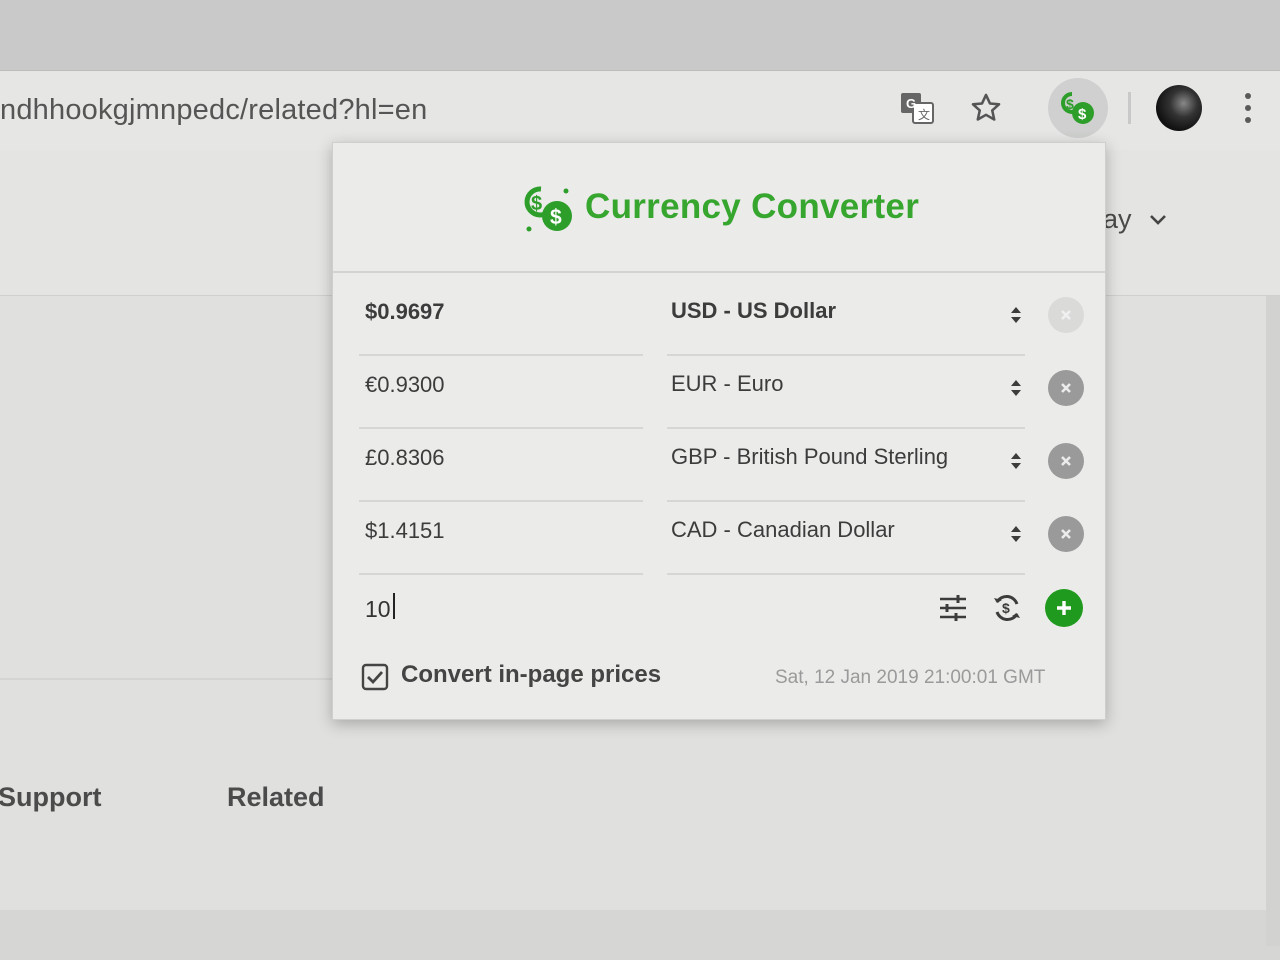  Describe the element at coordinates (847, 318) in the screenshot. I see `currency-select-usd: USD - US Dollar` at that location.